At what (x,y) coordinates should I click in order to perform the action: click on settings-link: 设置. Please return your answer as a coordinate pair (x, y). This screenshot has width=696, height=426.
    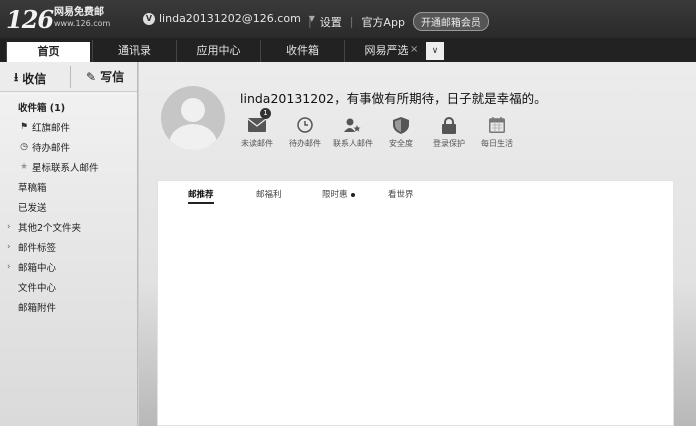
    Looking at the image, I should click on (331, 22).